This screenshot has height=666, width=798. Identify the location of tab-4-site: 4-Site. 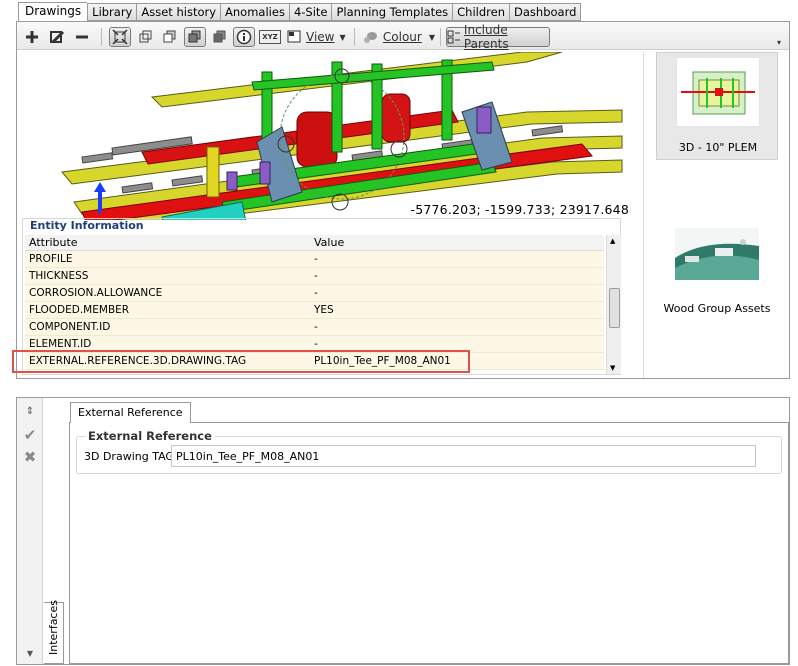
(310, 12).